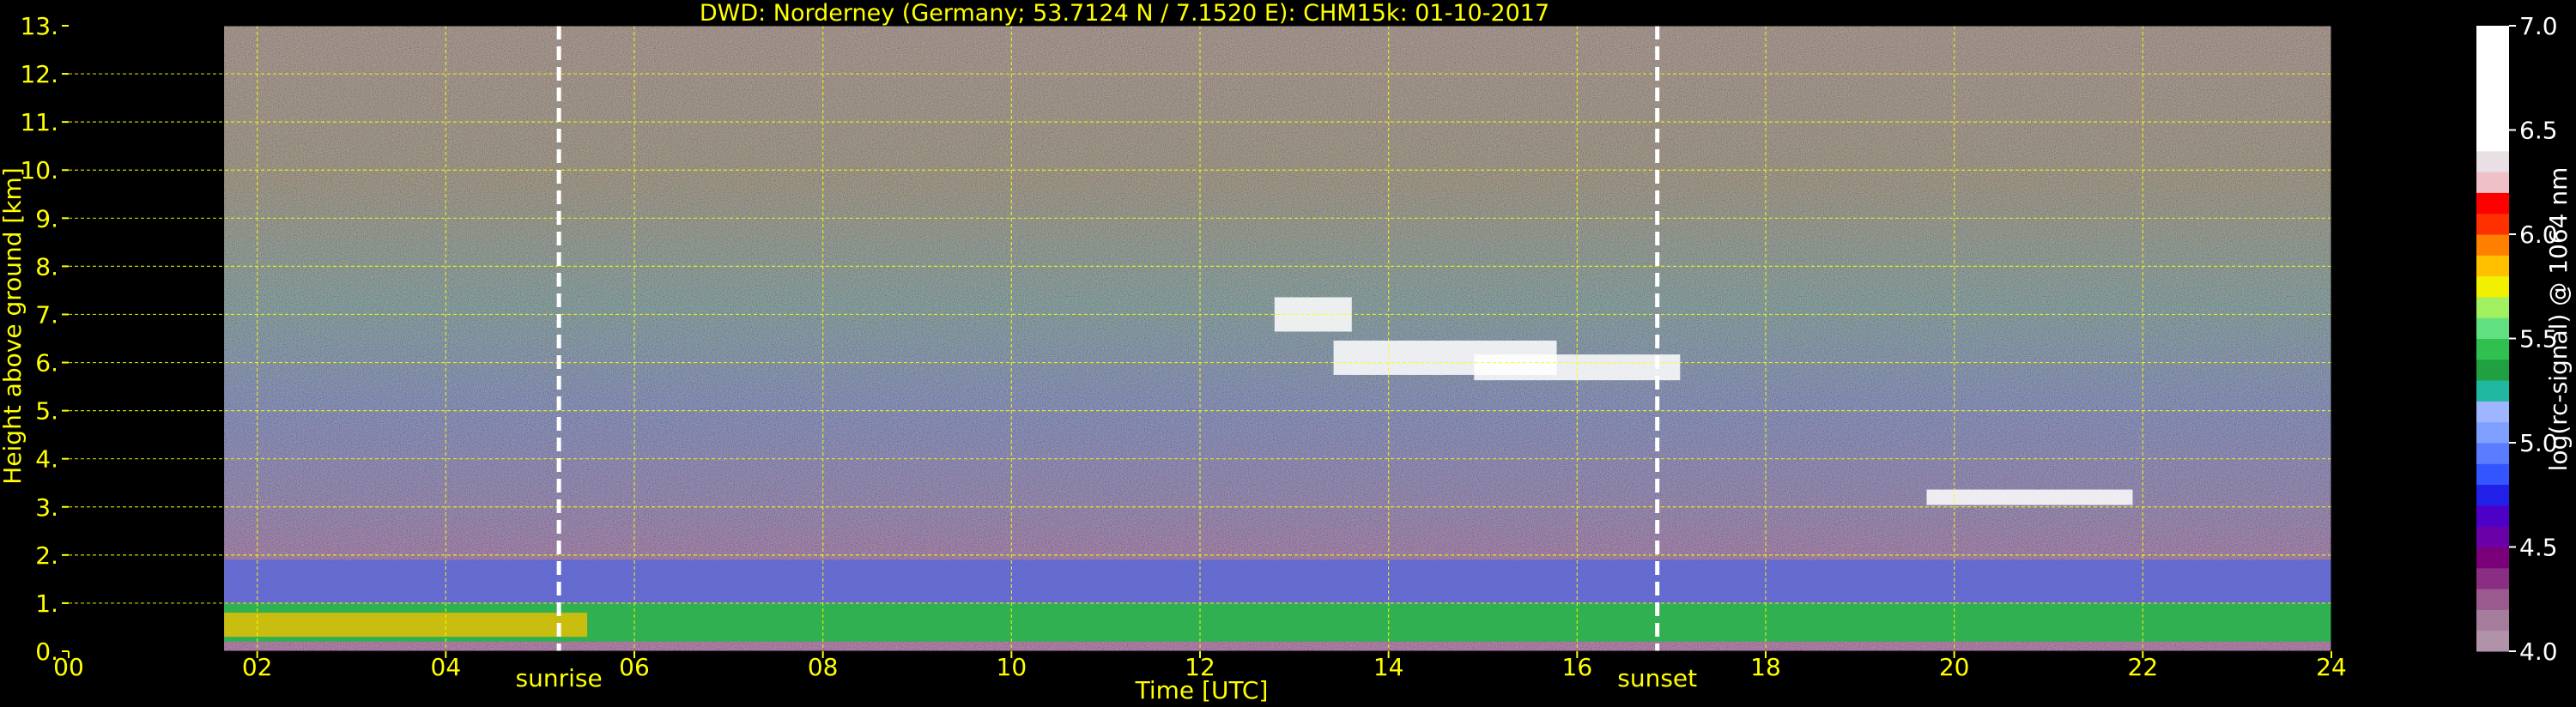 This screenshot has height=707, width=2576. Describe the element at coordinates (1277, 581) in the screenshot. I see `aerosol-layer-band` at that location.